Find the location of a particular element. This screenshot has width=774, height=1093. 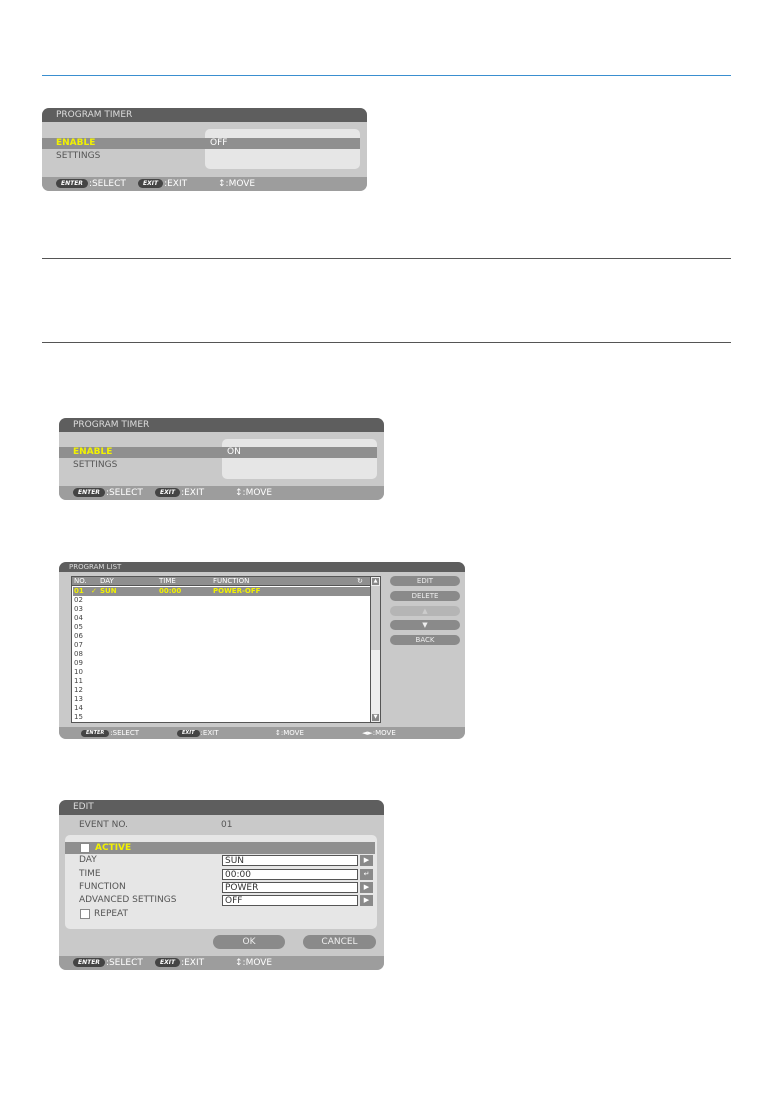

move-down-button: ▼ is located at coordinates (425, 625).